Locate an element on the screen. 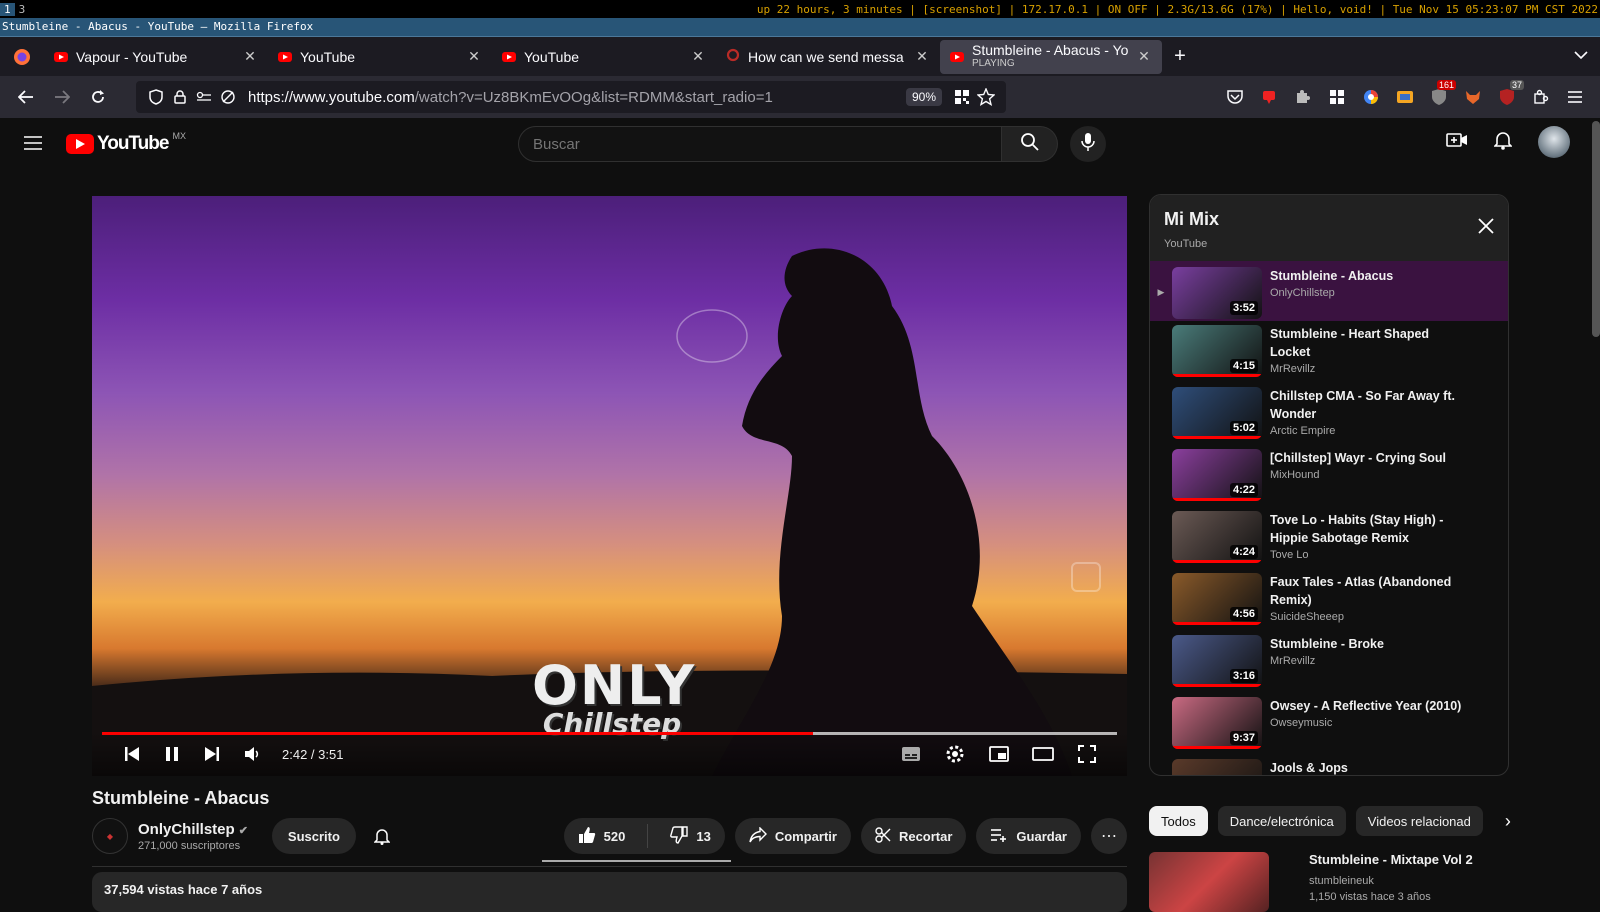 This screenshot has width=1600, height=912. privacy-badger-icon: 37 is located at coordinates (1510, 94).